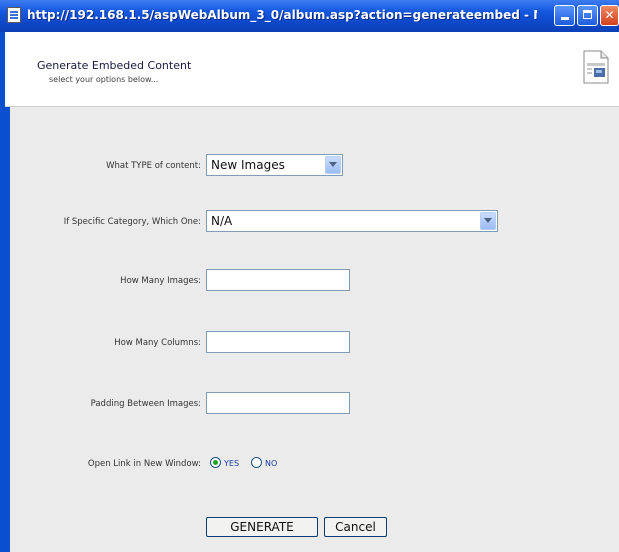  Describe the element at coordinates (355, 527) in the screenshot. I see `cancel-button: Cancel` at that location.